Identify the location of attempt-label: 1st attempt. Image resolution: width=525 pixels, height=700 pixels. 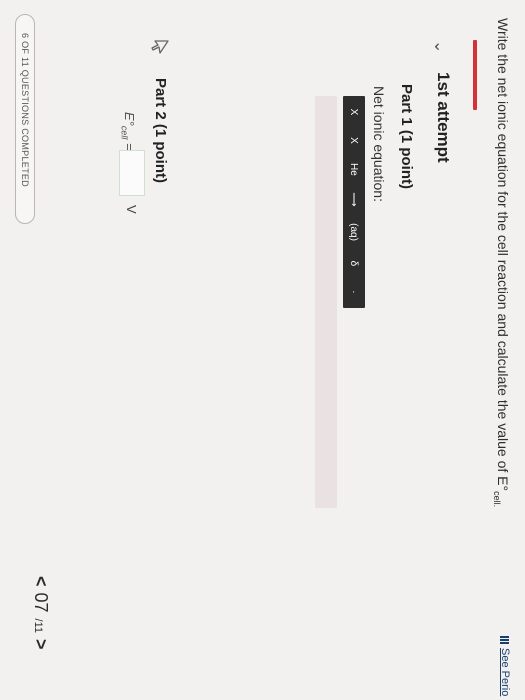
(443, 117).